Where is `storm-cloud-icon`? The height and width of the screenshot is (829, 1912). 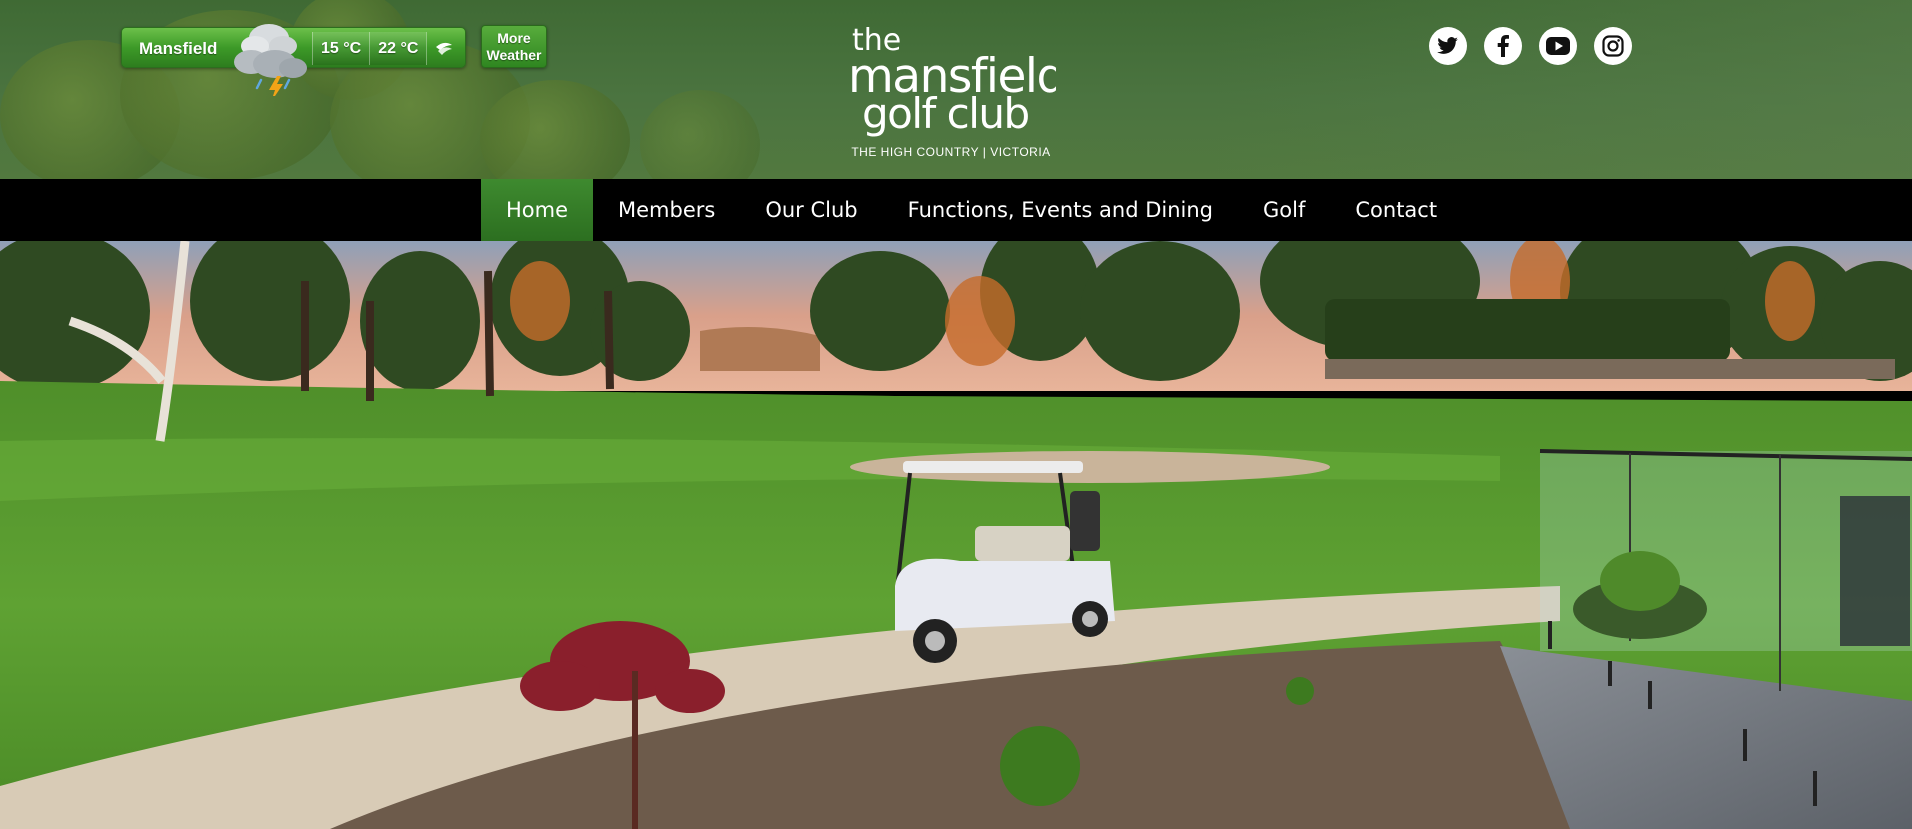 storm-cloud-icon is located at coordinates (268, 59).